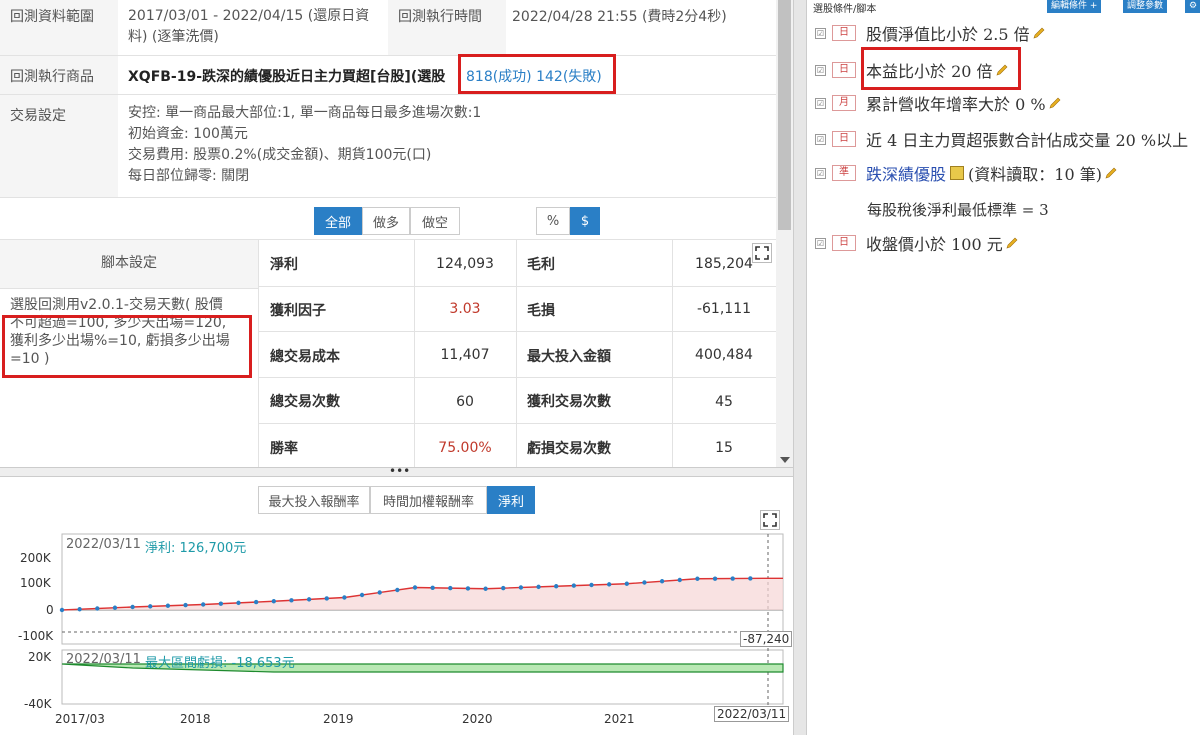 Image resolution: width=1200 pixels, height=735 pixels. I want to click on x-tick-2017: 2017/03, so click(80, 719).